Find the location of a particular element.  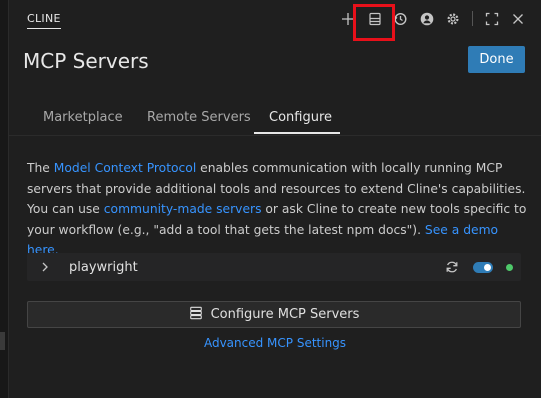

toolbar-separator is located at coordinates (472, 18).